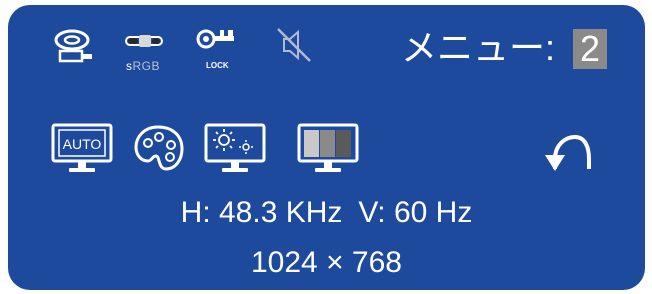 The width and height of the screenshot is (652, 294). Describe the element at coordinates (217, 65) in the screenshot. I see `lock-label: LOCK` at that location.